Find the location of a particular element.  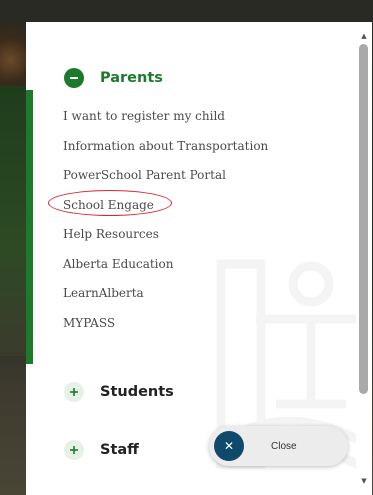

menu-link-powerschool-portal: PowerSchool Parent Portal is located at coordinates (165, 176).